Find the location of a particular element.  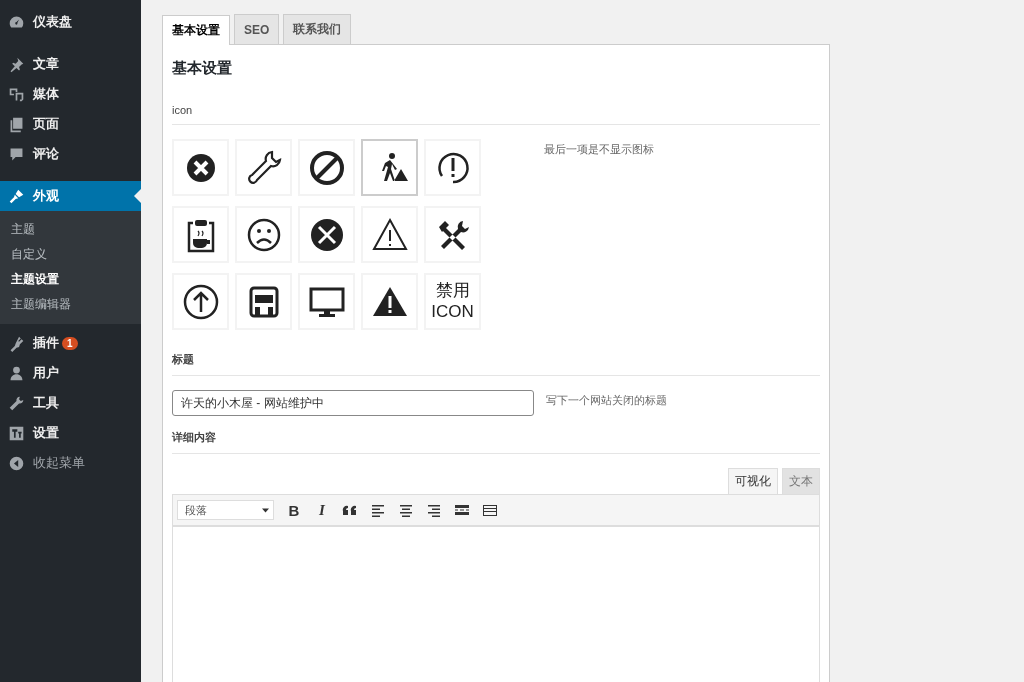

icon-option: 禁用 ICON is located at coordinates (452, 301).